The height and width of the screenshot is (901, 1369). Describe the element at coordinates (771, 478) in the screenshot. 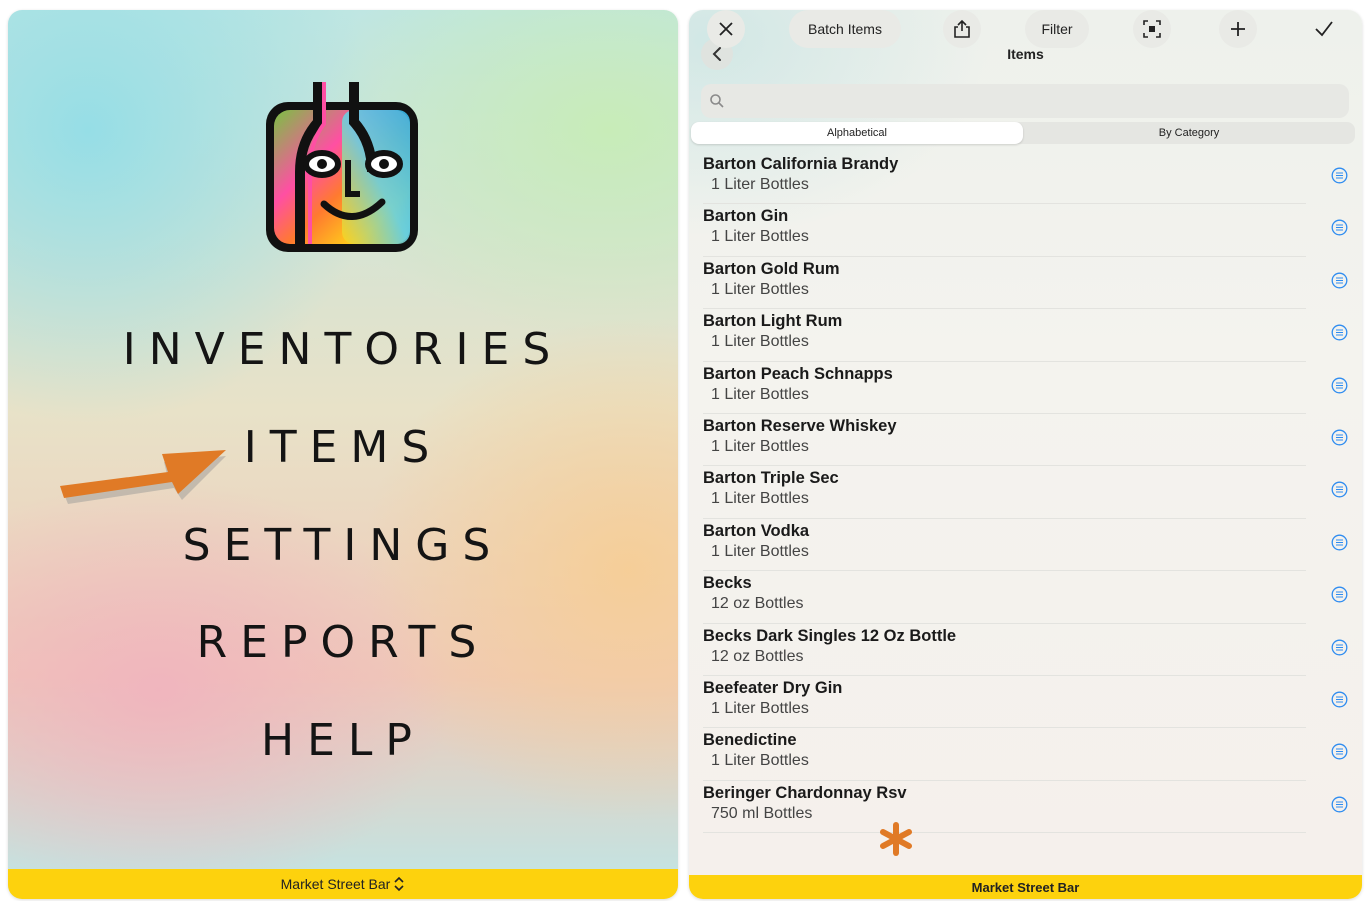

I see `item-name: Barton Triple Sec` at that location.